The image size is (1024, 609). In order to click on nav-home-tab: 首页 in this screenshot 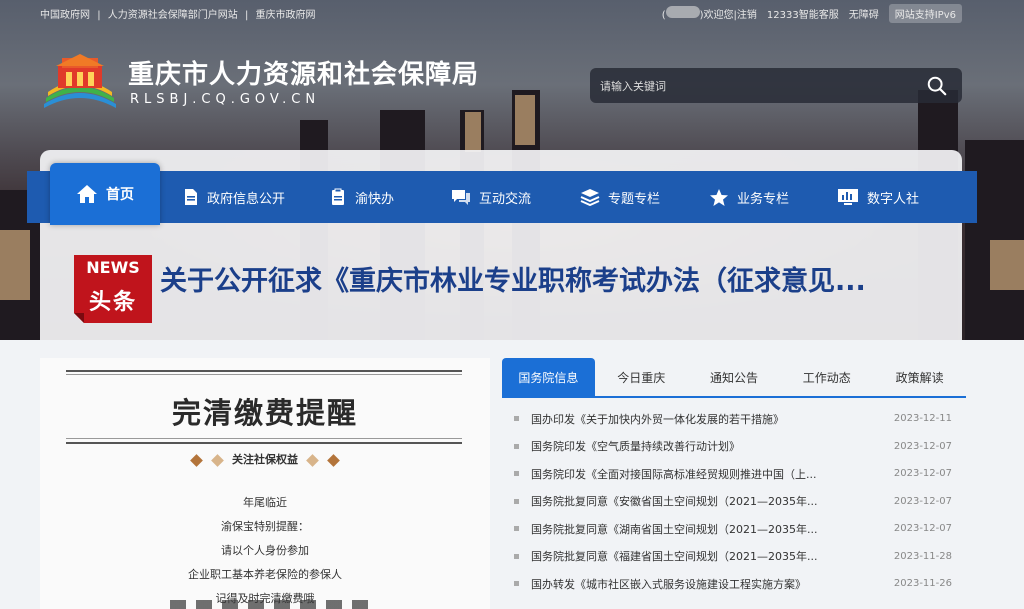, I will do `click(105, 194)`.